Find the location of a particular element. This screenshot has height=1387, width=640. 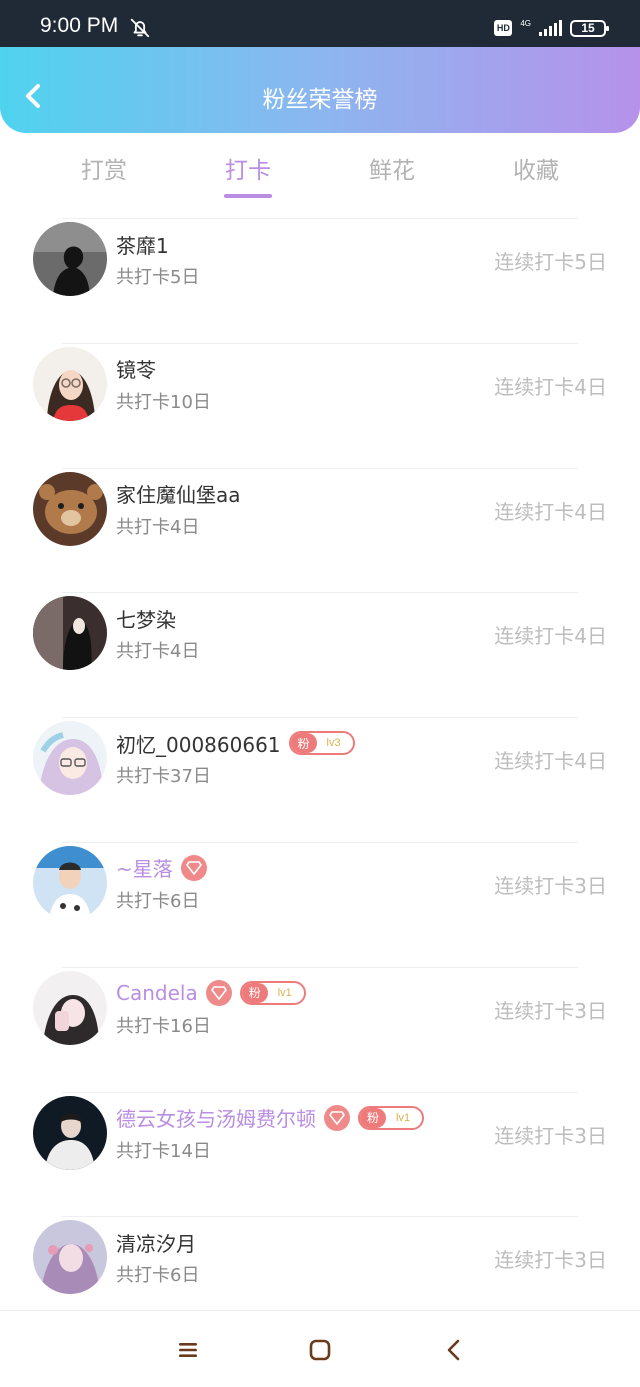

fan-level-badge: 粉 lv3 is located at coordinates (321, 743).